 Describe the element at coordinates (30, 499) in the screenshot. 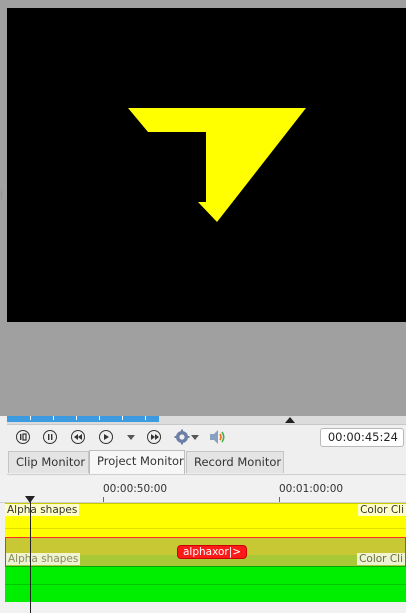

I see `playhead-marker` at that location.